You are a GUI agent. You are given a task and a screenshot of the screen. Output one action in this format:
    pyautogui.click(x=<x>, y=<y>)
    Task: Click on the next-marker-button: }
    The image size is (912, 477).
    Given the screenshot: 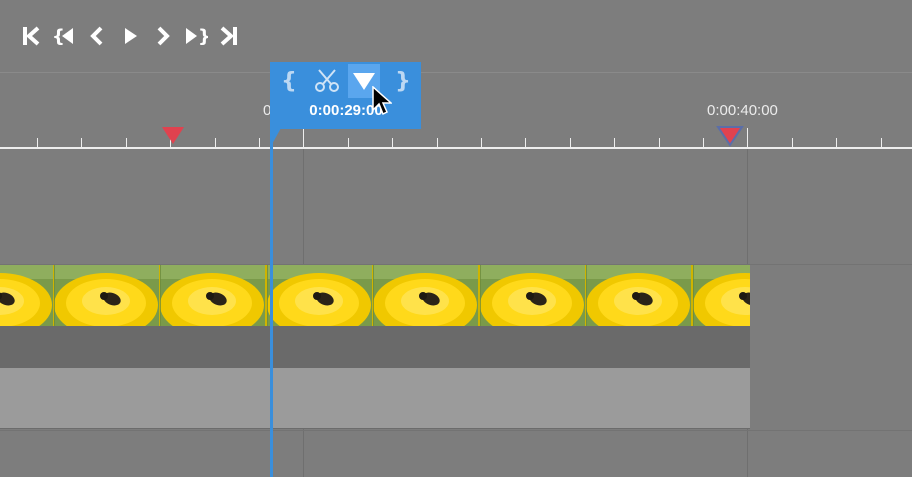 What is the action you would take?
    pyautogui.click(x=195, y=36)
    